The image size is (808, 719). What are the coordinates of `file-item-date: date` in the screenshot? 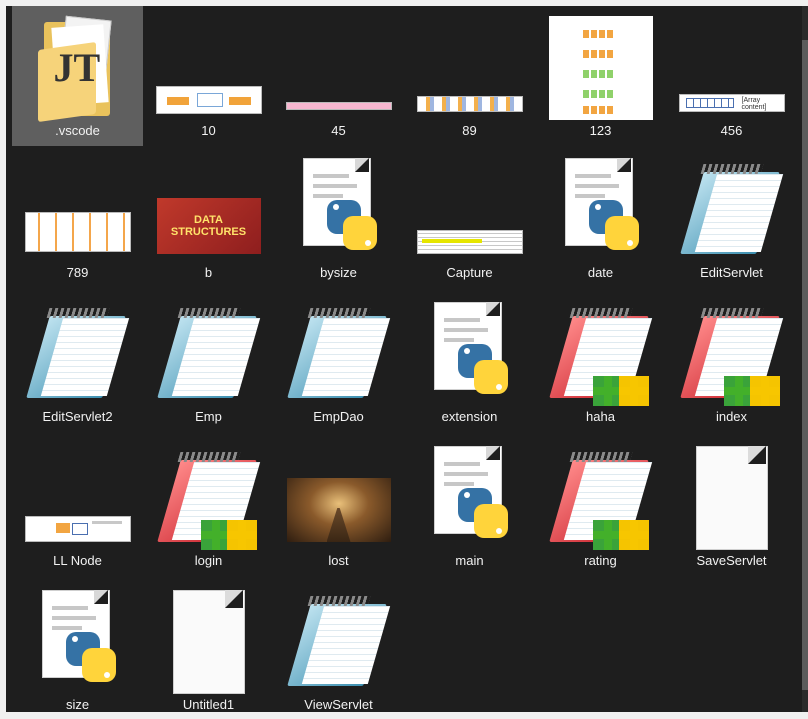 It's located at (600, 218).